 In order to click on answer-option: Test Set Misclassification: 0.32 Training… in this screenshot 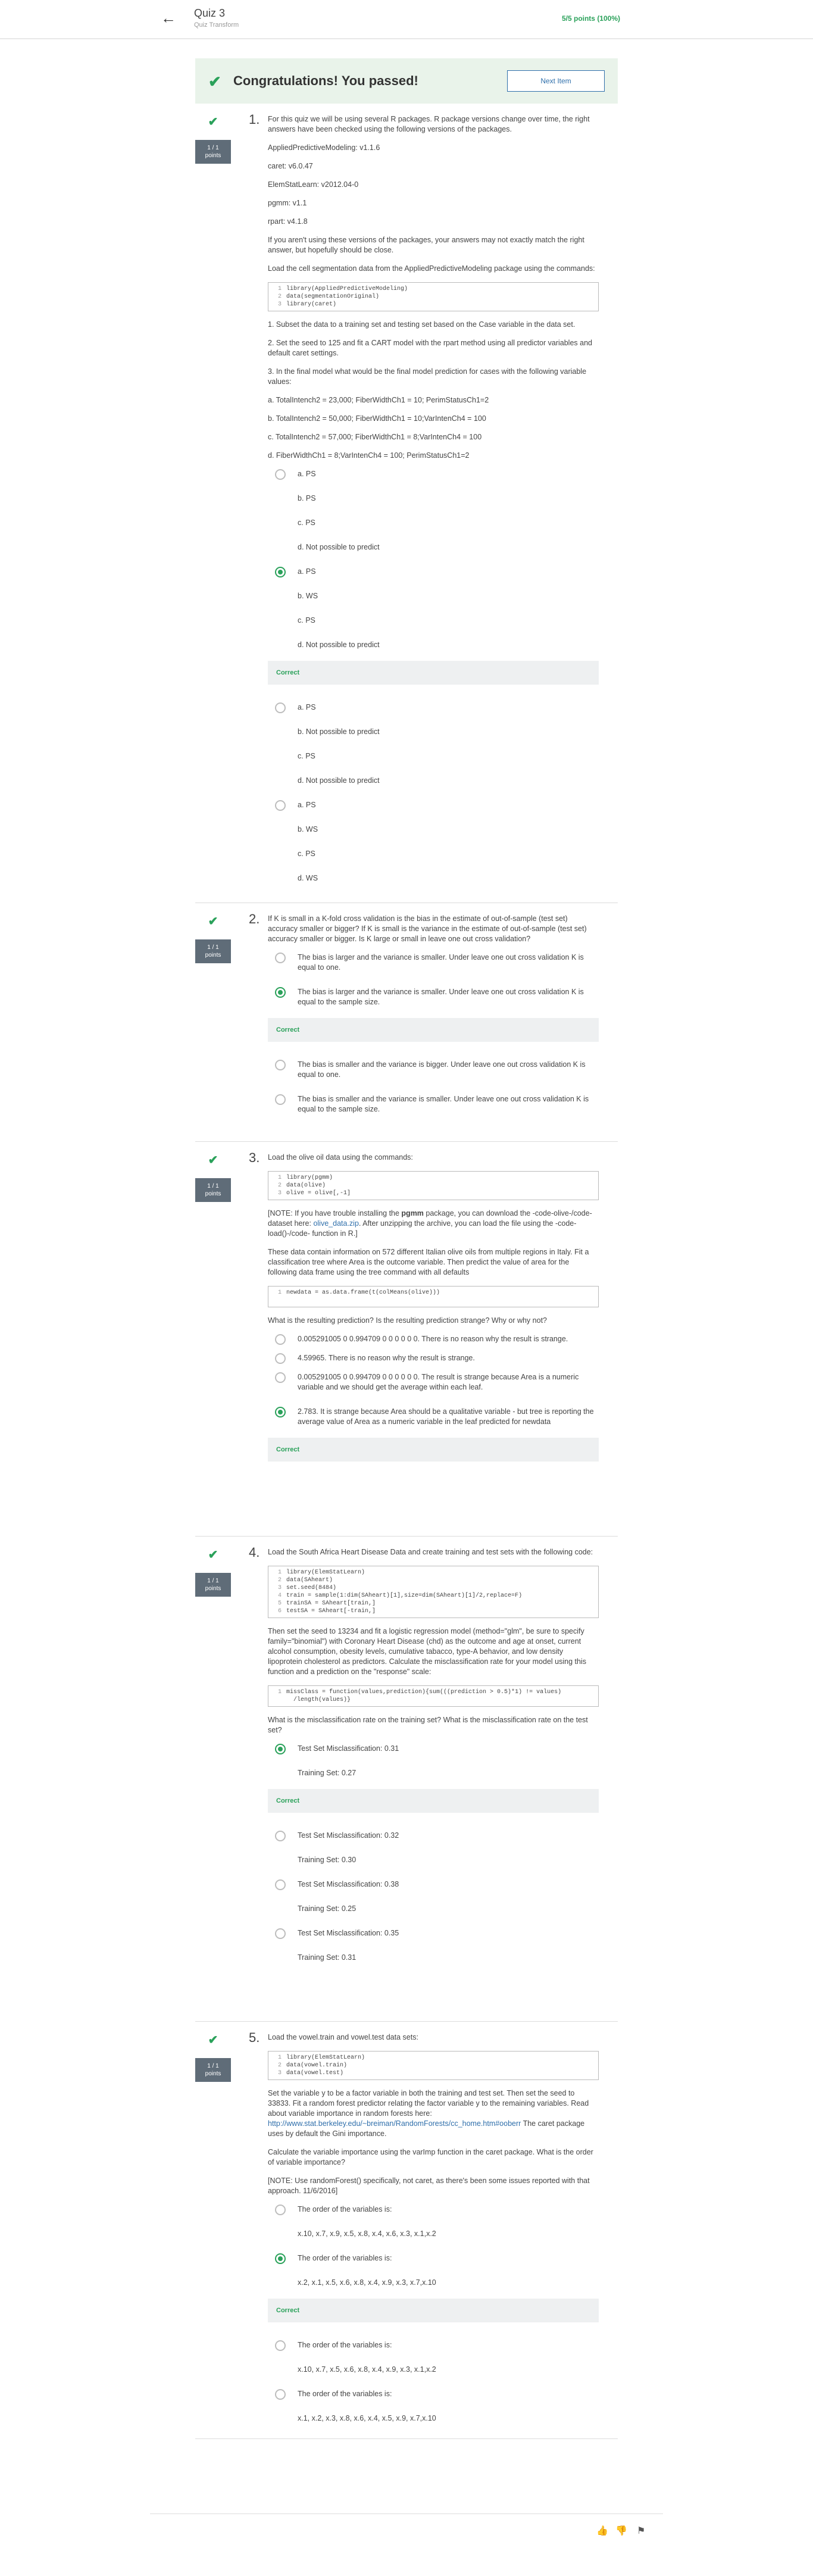, I will do `click(433, 1848)`.